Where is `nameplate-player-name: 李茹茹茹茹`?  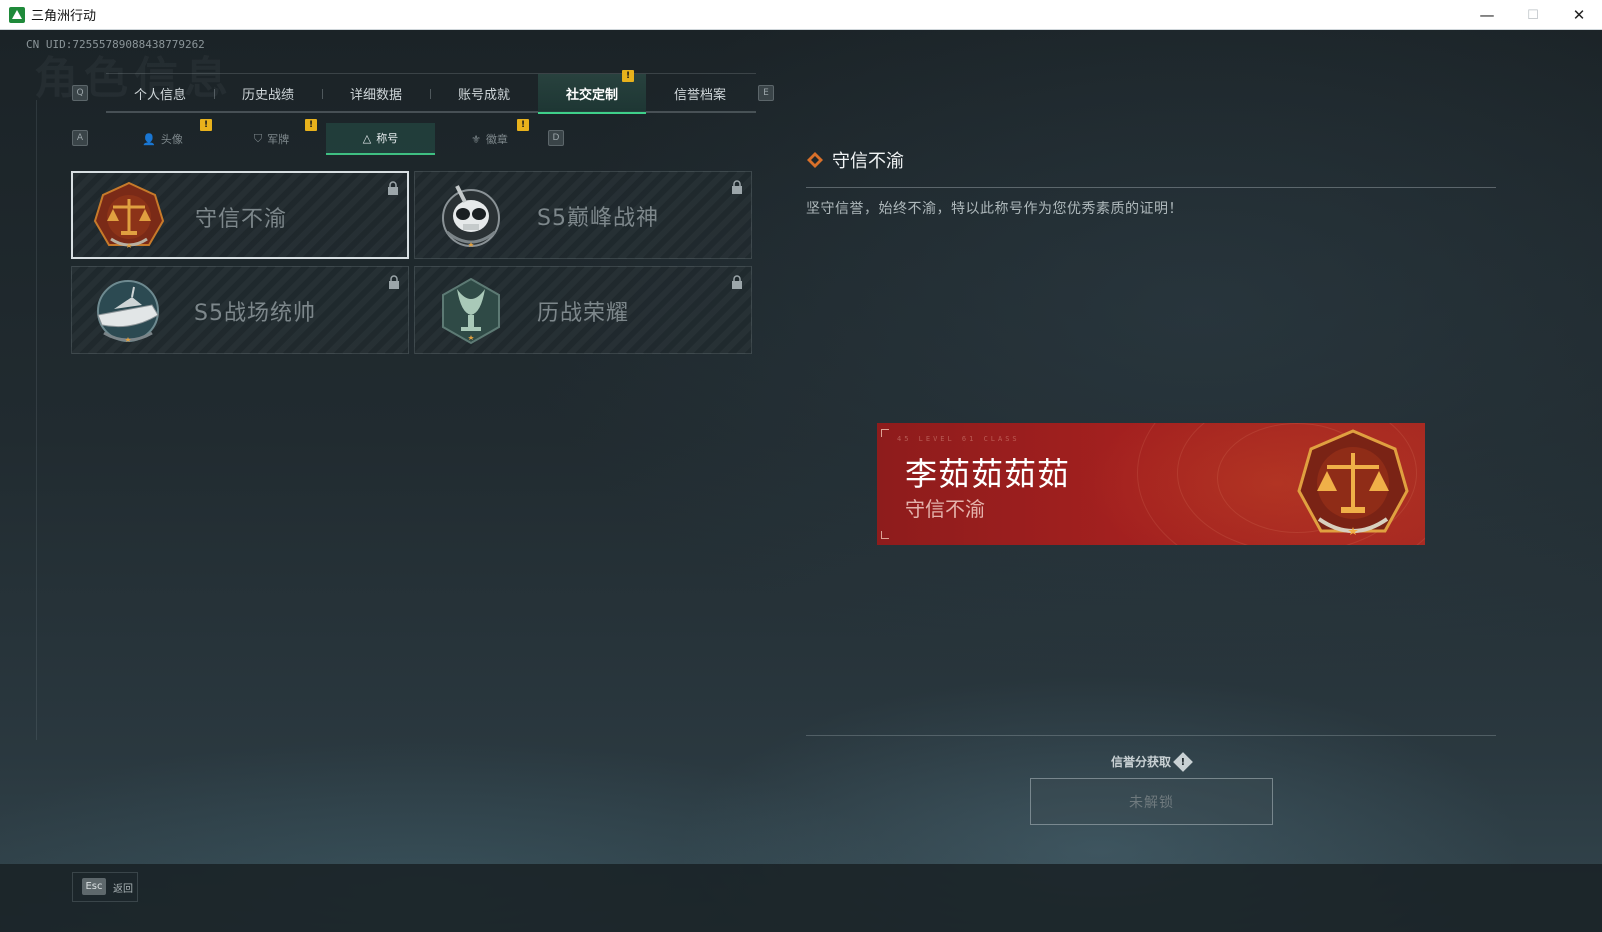
nameplate-player-name: 李茹茹茹茹 is located at coordinates (988, 474).